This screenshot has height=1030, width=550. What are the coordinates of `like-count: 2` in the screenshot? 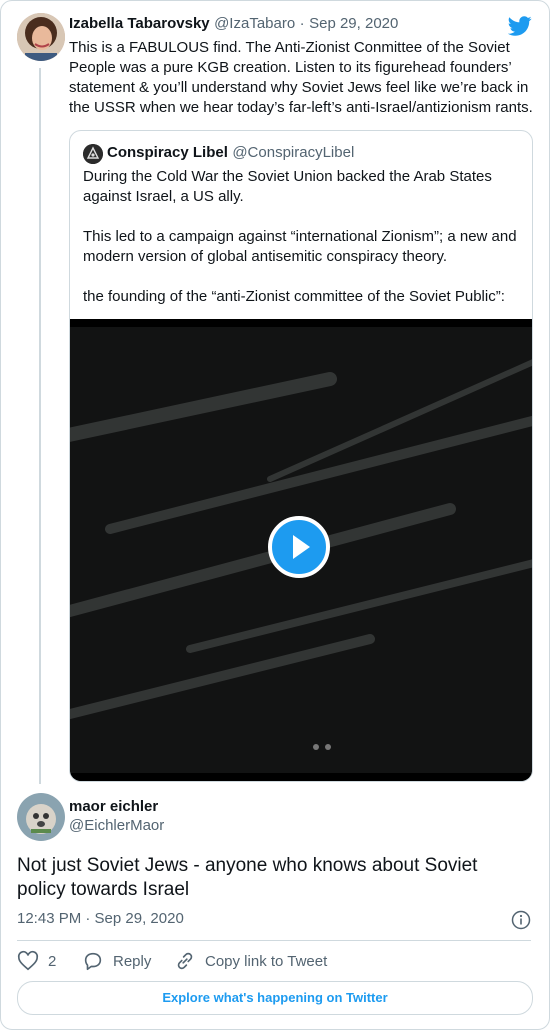 It's located at (52, 961).